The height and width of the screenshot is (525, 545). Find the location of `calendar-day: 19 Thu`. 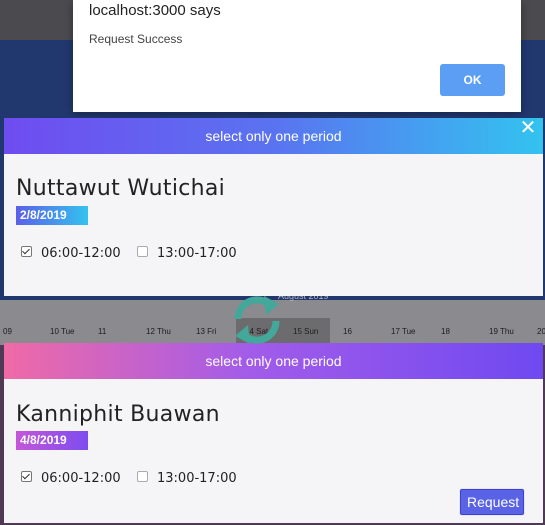

calendar-day: 19 Thu is located at coordinates (501, 331).